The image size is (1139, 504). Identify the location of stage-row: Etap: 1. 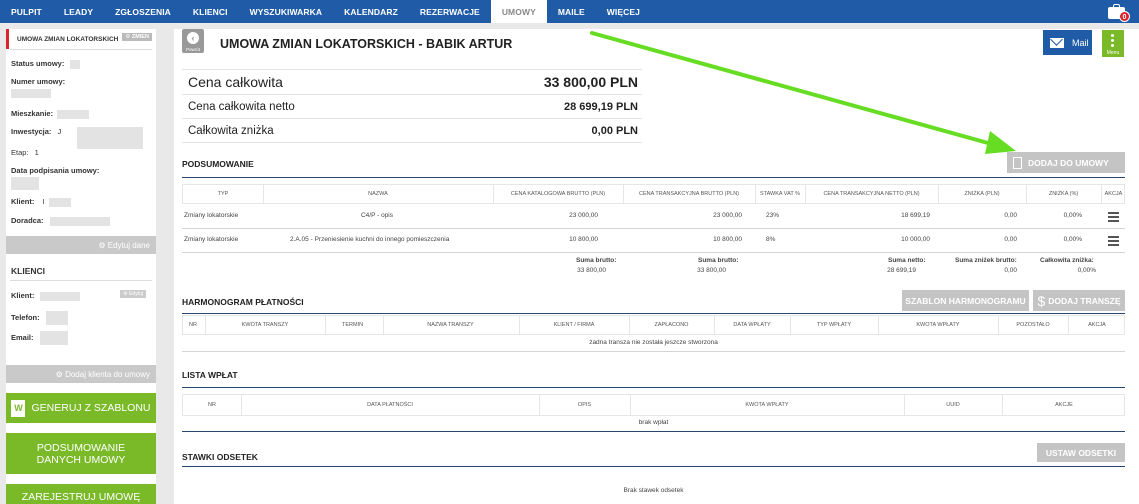
(25, 152).